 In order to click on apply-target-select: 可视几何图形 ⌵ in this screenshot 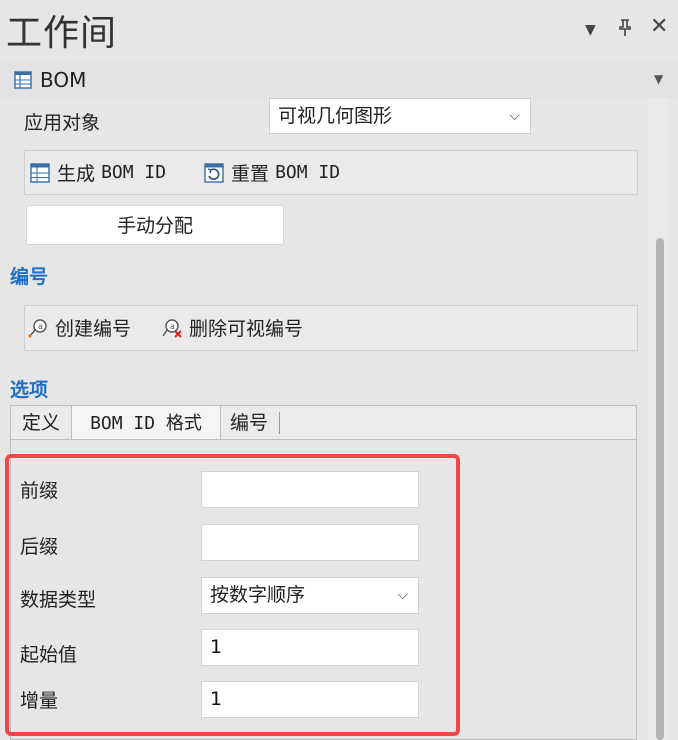, I will do `click(400, 116)`.